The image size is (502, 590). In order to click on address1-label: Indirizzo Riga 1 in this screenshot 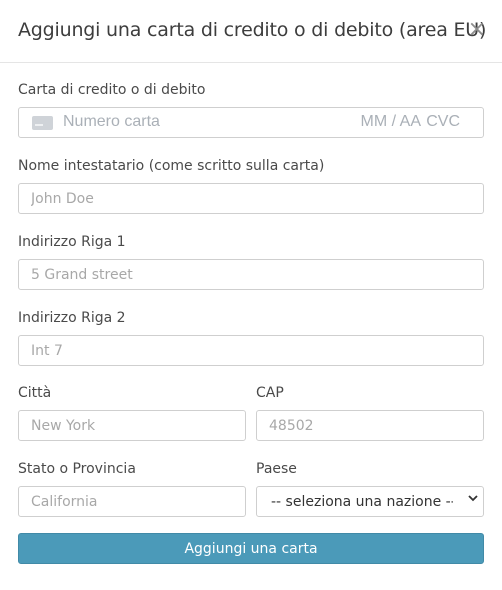, I will do `click(72, 242)`.